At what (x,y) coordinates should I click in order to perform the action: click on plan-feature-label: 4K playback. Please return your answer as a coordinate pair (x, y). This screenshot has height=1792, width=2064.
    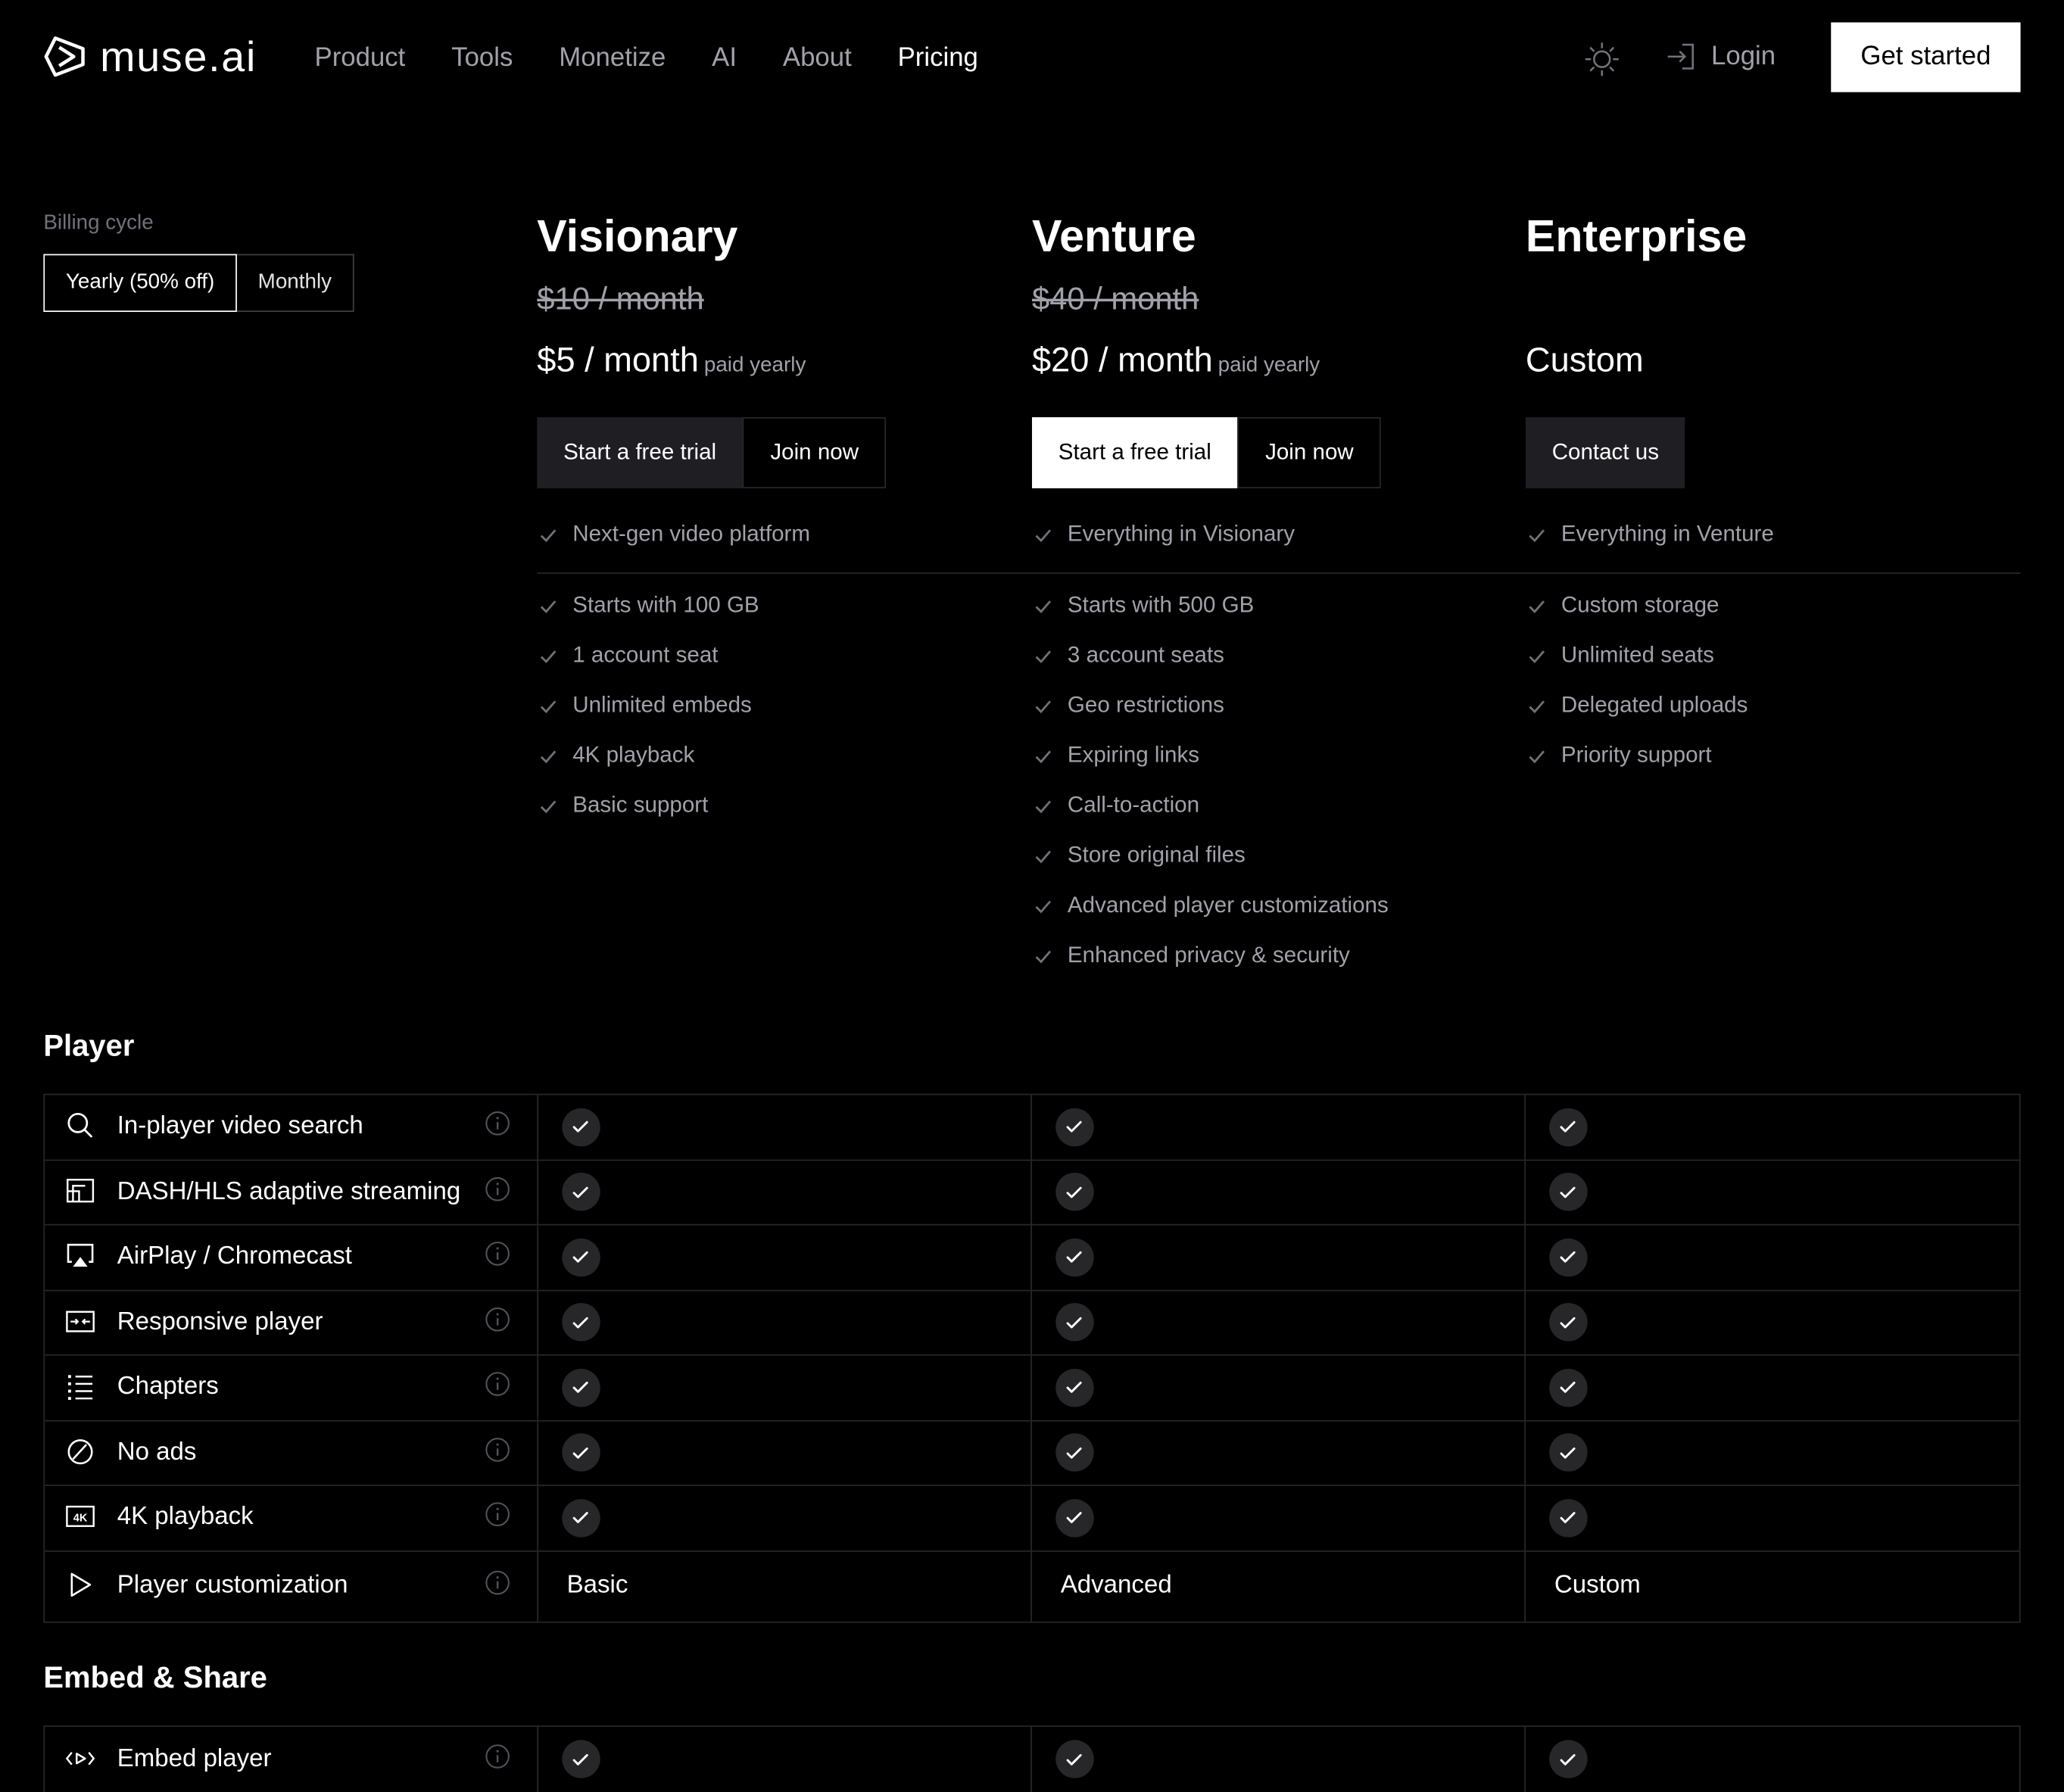
    Looking at the image, I should click on (633, 755).